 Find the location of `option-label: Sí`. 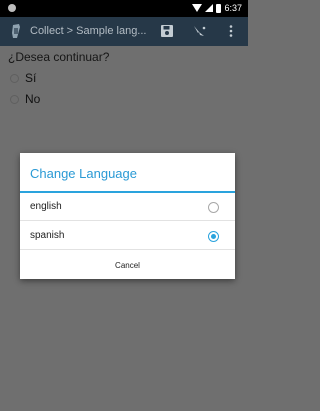

option-label: Sí is located at coordinates (31, 78).